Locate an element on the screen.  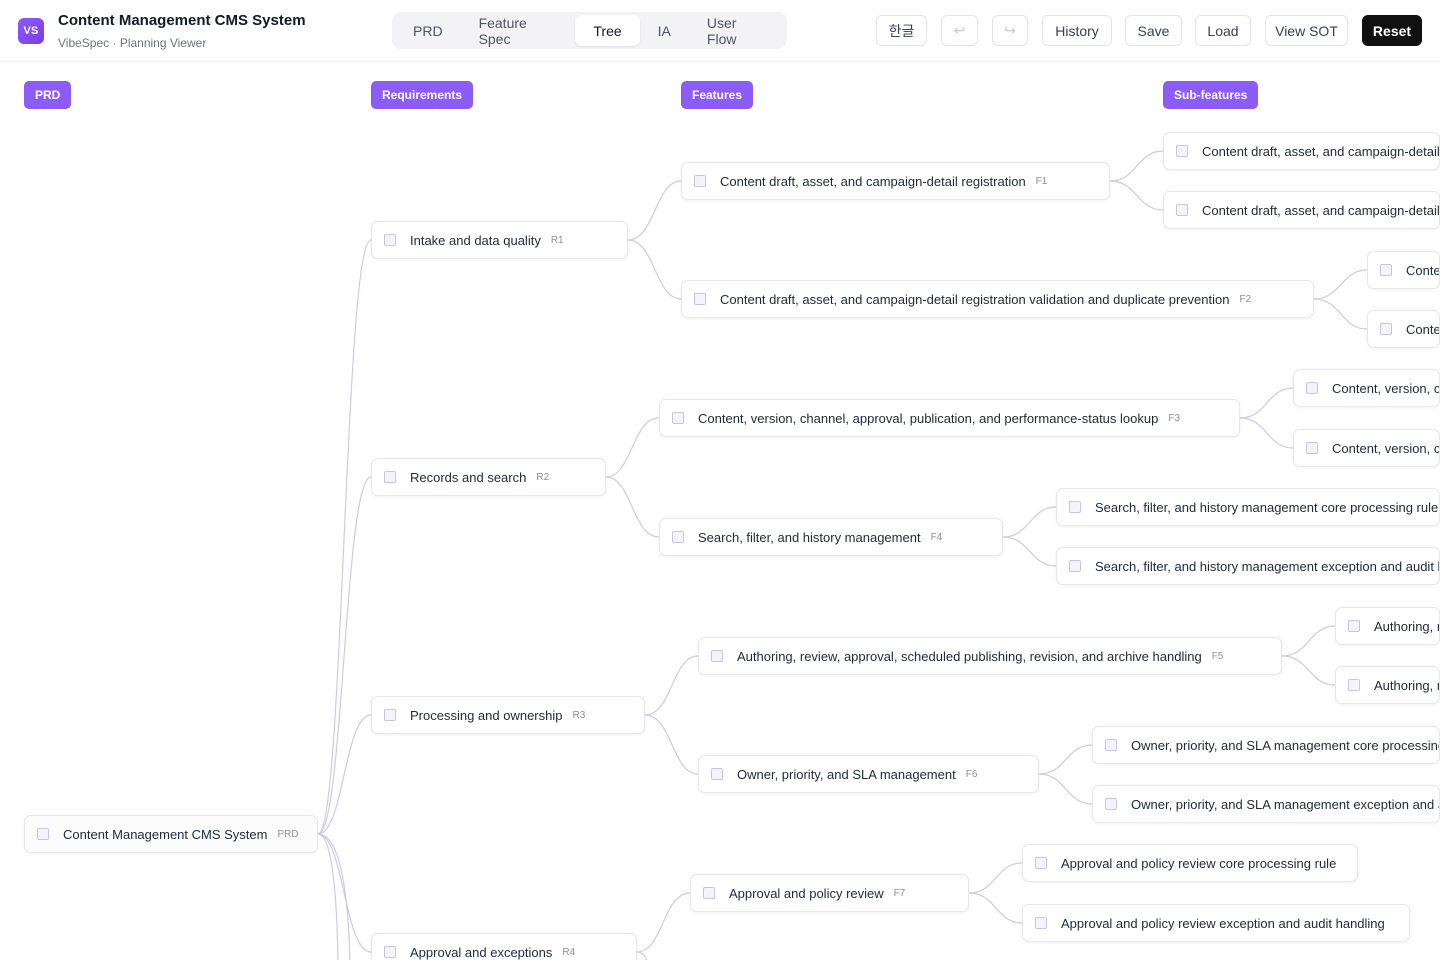
save-button: Save is located at coordinates (1153, 30).